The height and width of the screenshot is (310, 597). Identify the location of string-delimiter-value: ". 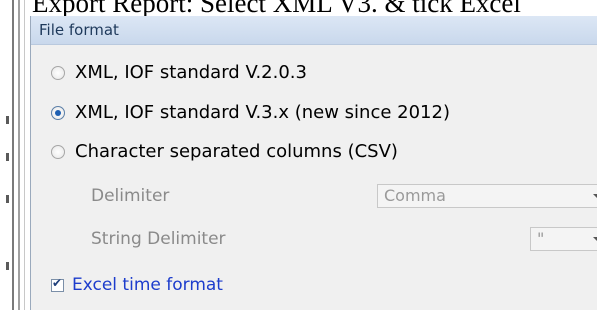
(541, 238).